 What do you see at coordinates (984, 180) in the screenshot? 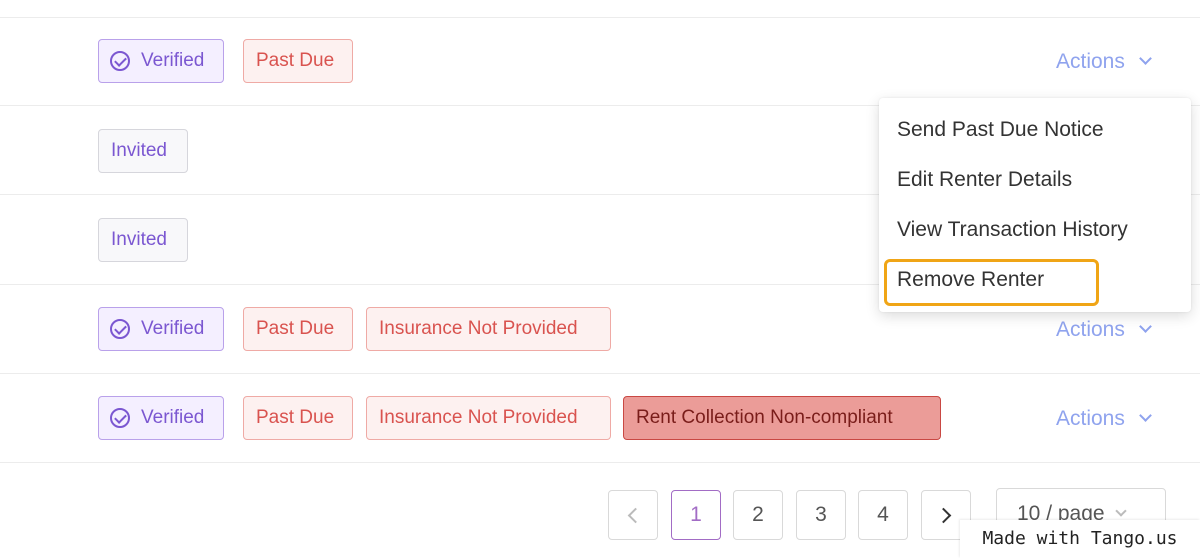
I see `menu-item-edit-renter-details: Edit Renter Details` at bounding box center [984, 180].